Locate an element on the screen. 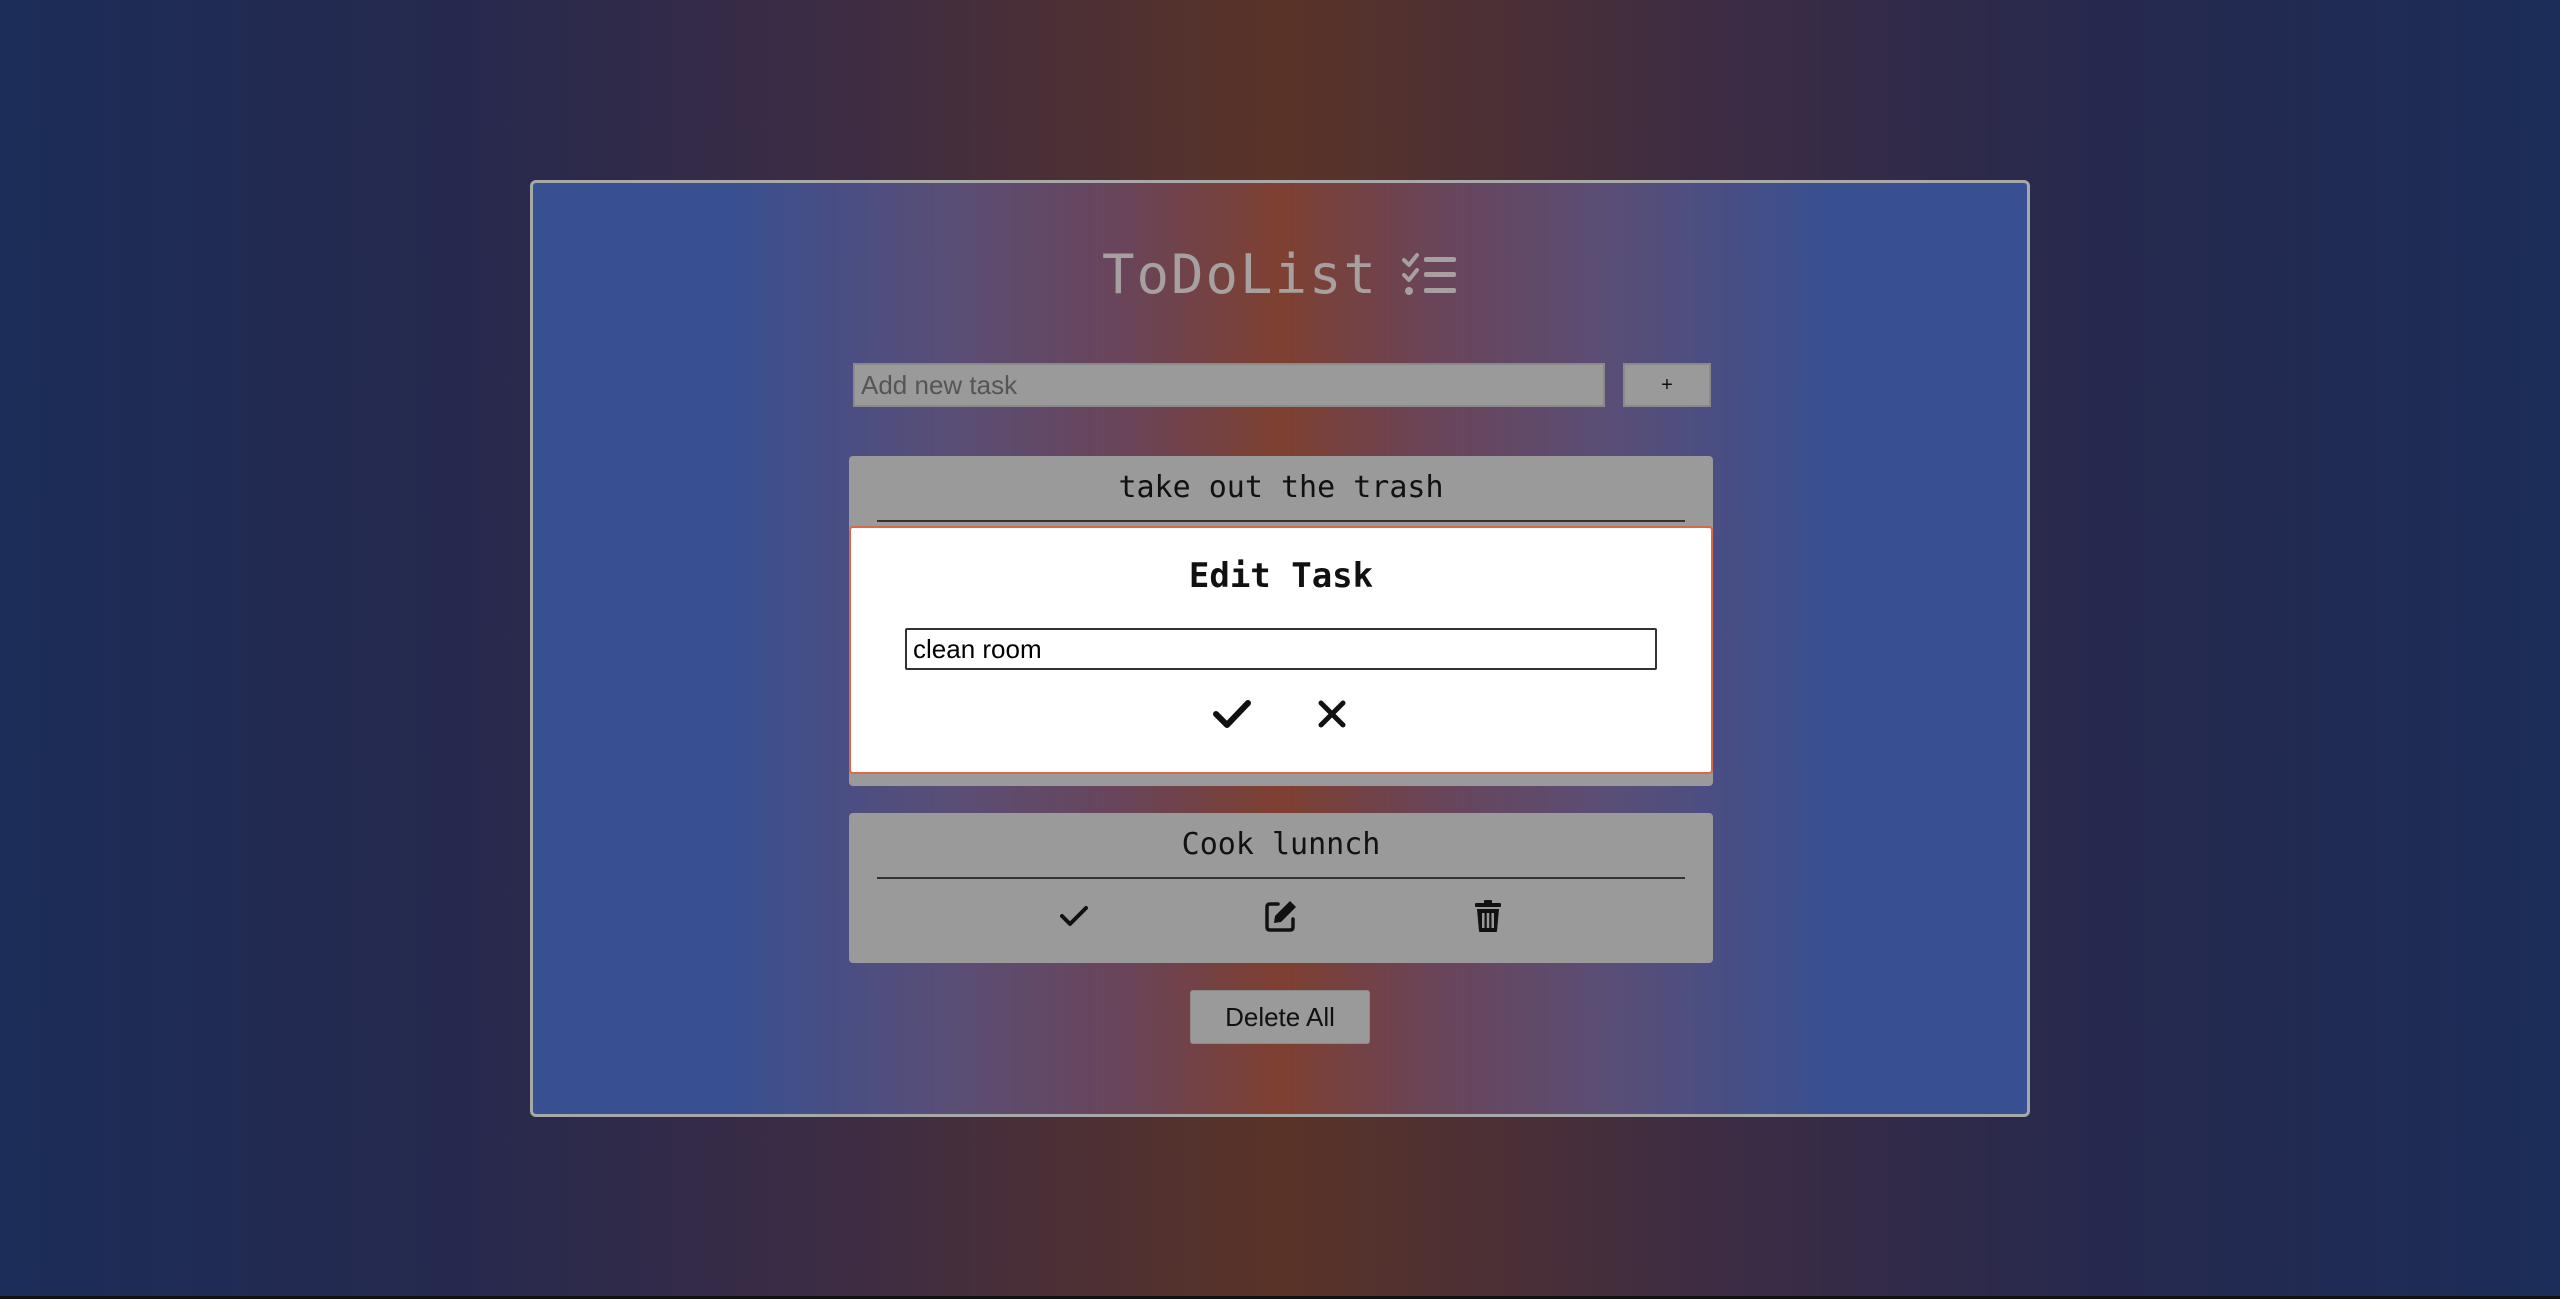 The width and height of the screenshot is (2560, 1299). add-task-button: + is located at coordinates (1667, 385).